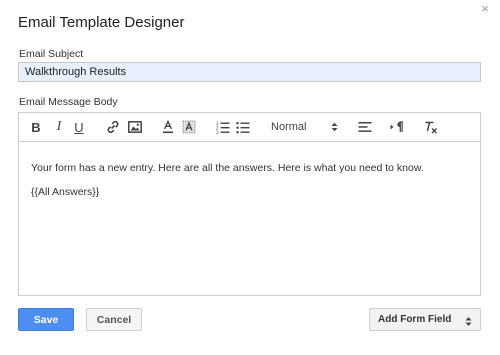  Describe the element at coordinates (223, 127) in the screenshot. I see `ordered-list-icon: 1 2 3` at that location.